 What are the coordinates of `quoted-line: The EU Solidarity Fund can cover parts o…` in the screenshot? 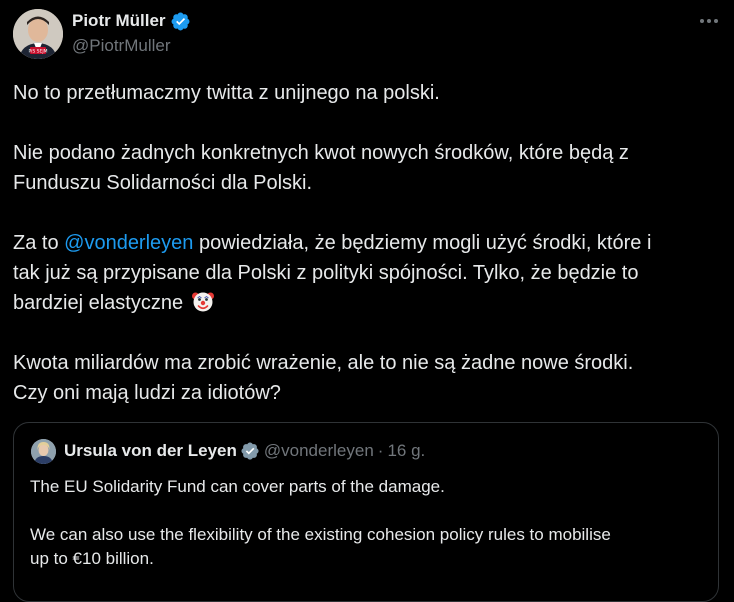 It's located at (237, 486).